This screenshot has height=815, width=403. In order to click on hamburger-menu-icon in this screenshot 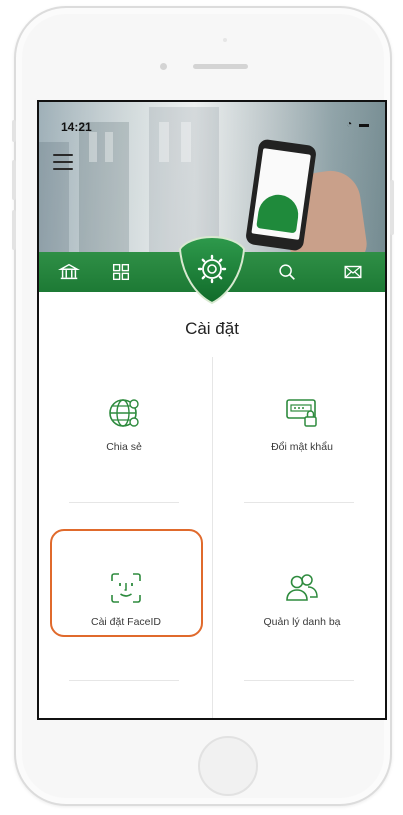, I will do `click(63, 162)`.